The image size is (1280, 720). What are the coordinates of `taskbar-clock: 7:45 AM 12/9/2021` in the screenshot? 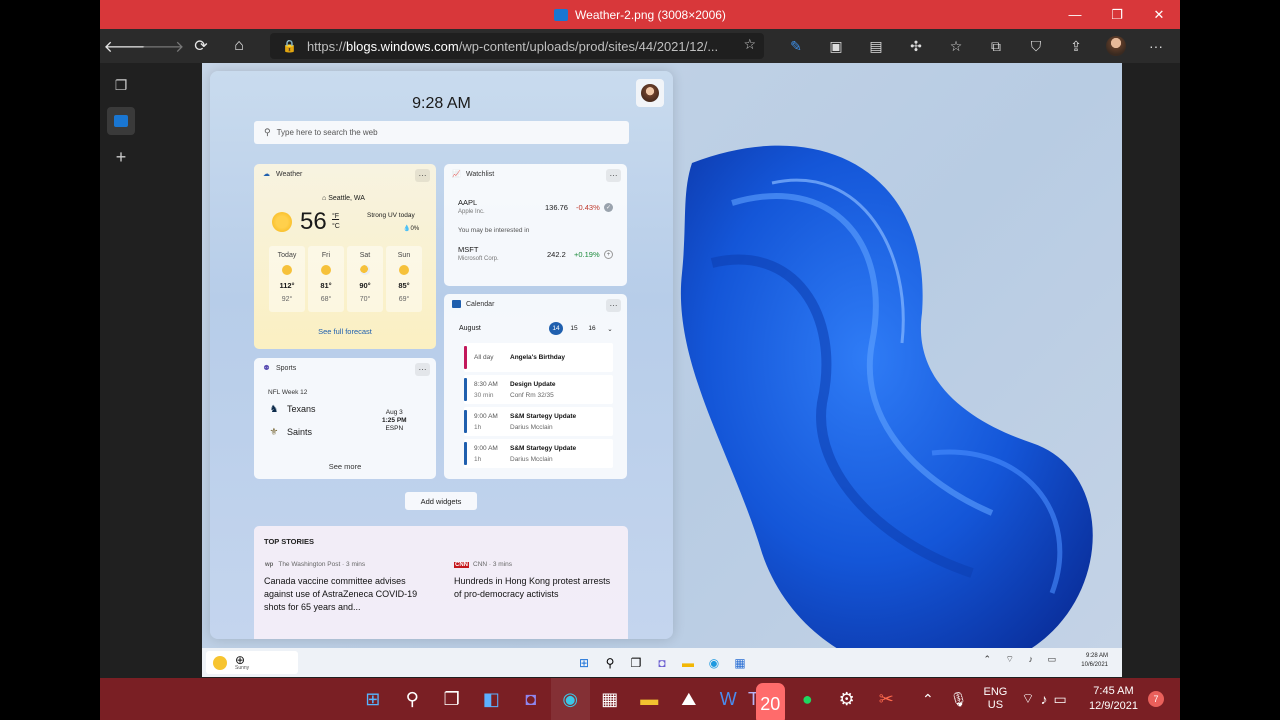 It's located at (1113, 699).